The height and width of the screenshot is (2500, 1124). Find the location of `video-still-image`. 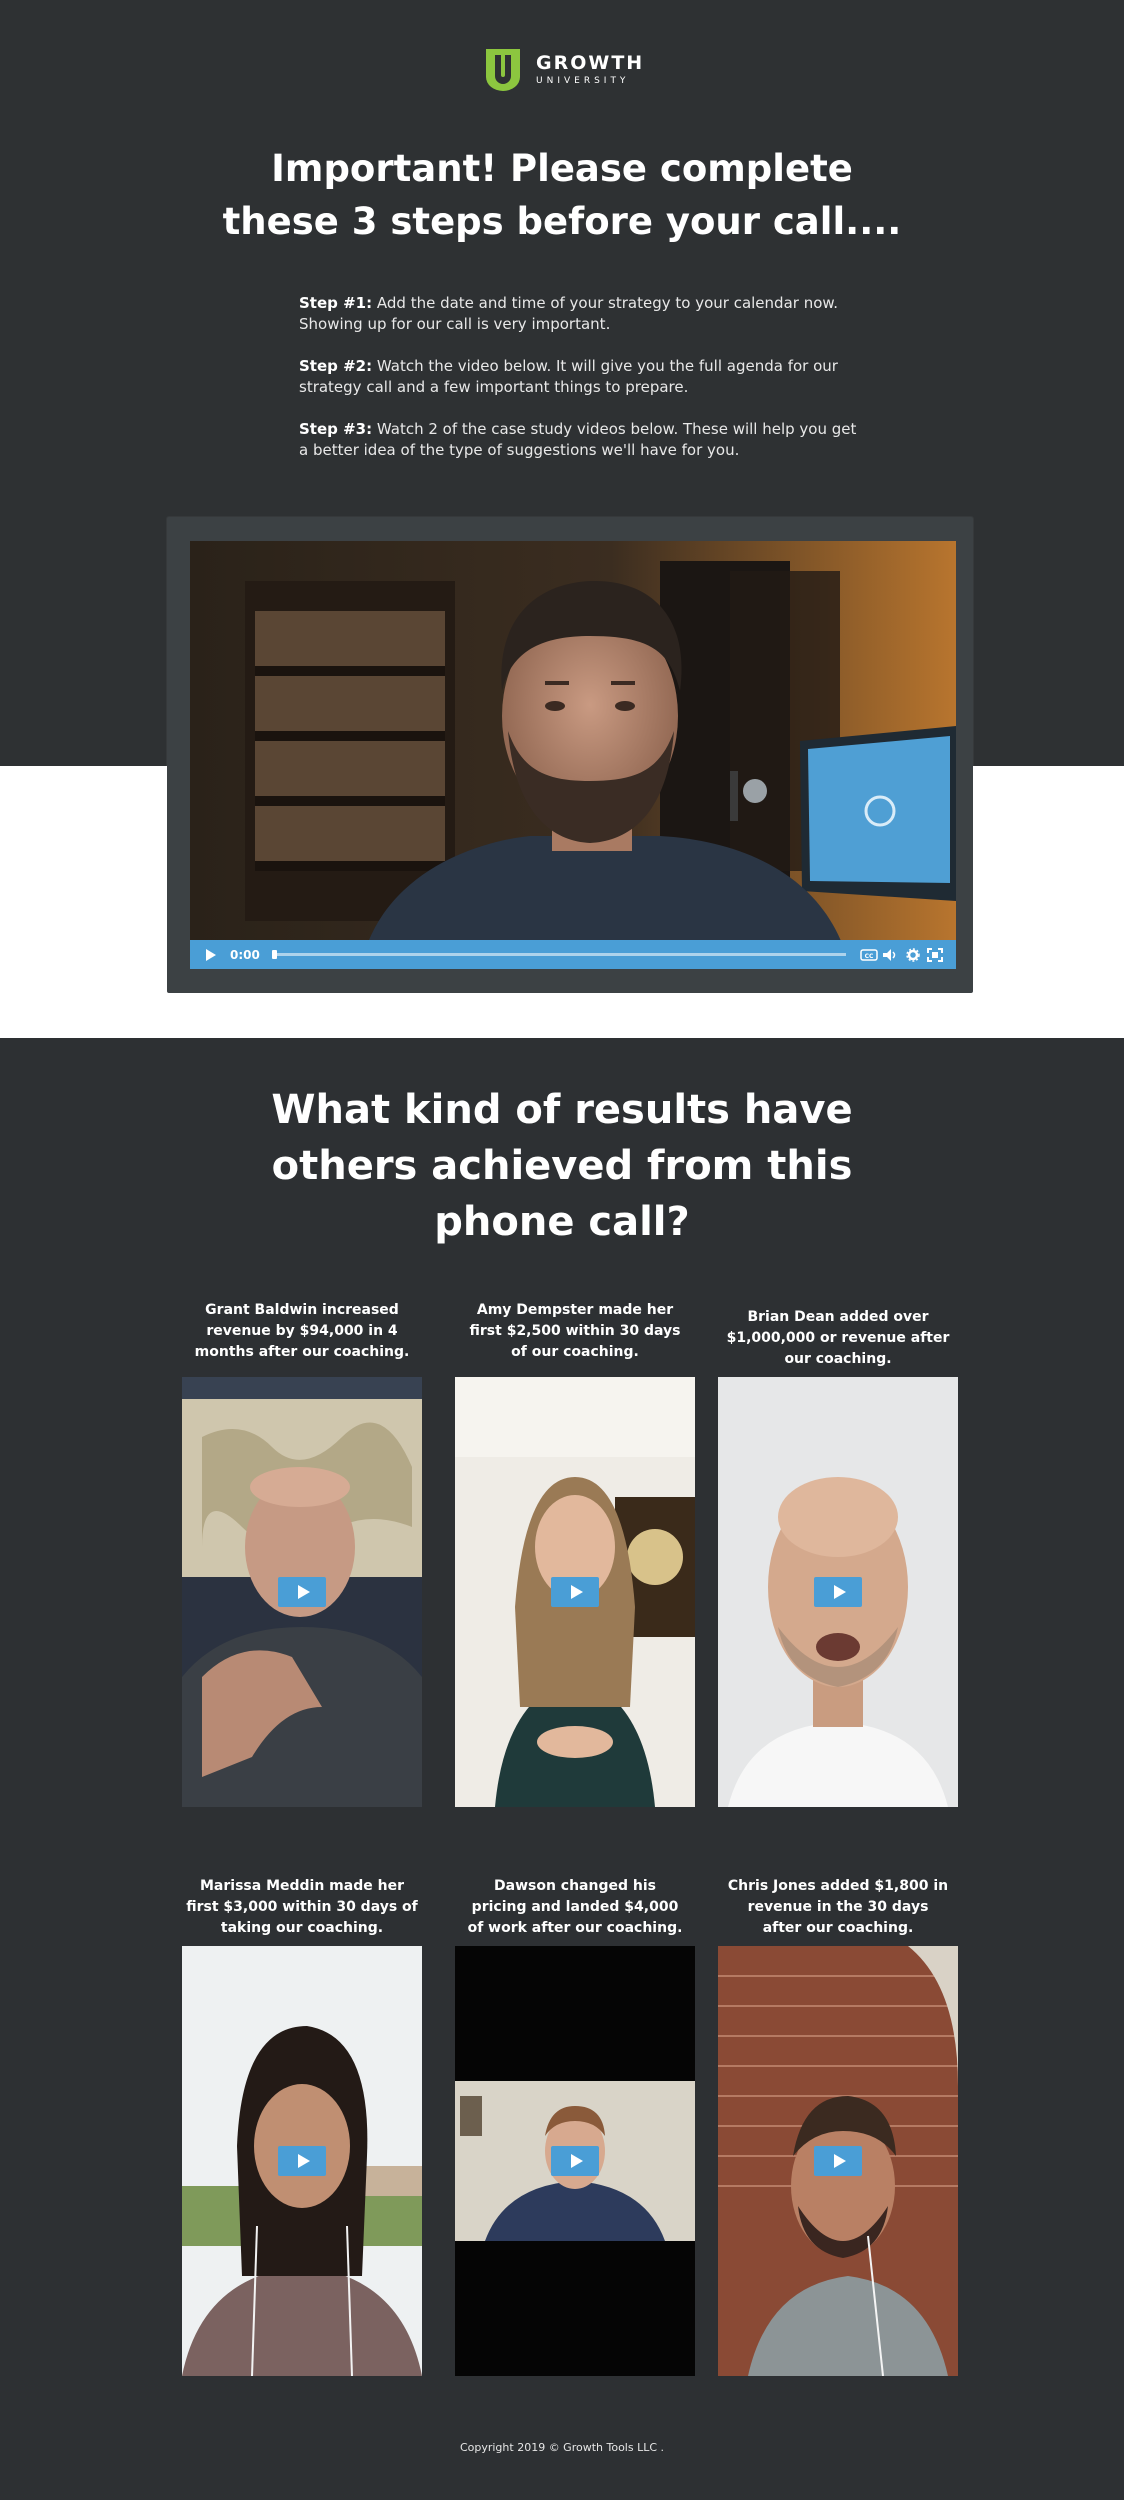

video-still-image is located at coordinates (573, 755).